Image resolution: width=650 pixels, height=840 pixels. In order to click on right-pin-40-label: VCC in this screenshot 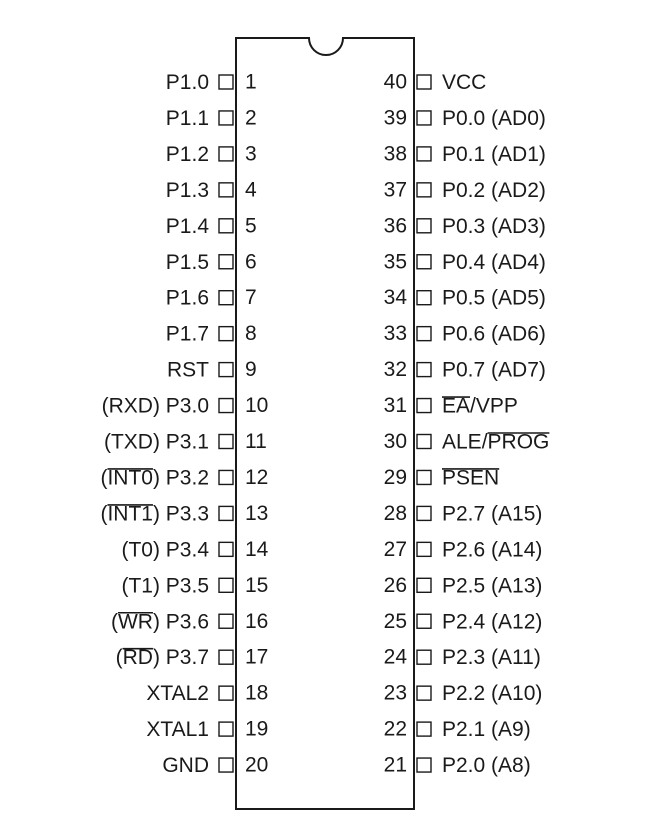, I will do `click(464, 82)`.